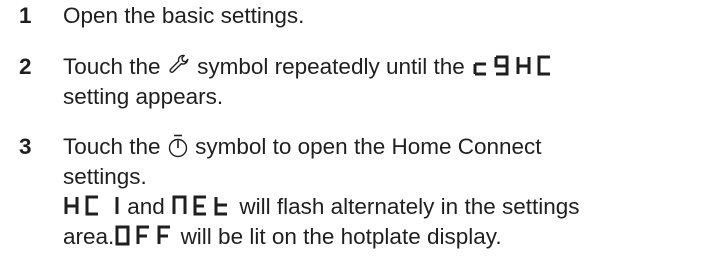 The width and height of the screenshot is (702, 260). Describe the element at coordinates (89, 236) in the screenshot. I see `step-3-text-d: area.` at that location.